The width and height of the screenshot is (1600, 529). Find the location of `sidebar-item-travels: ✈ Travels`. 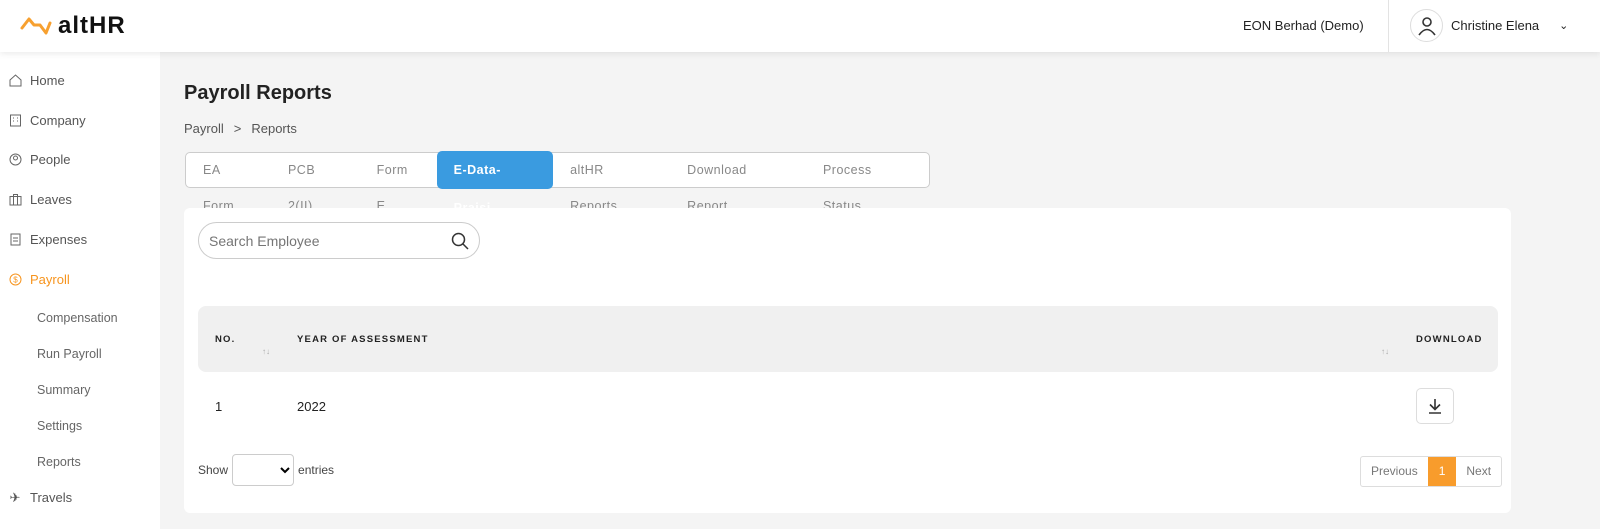

sidebar-item-travels: ✈ Travels is located at coordinates (40, 497).